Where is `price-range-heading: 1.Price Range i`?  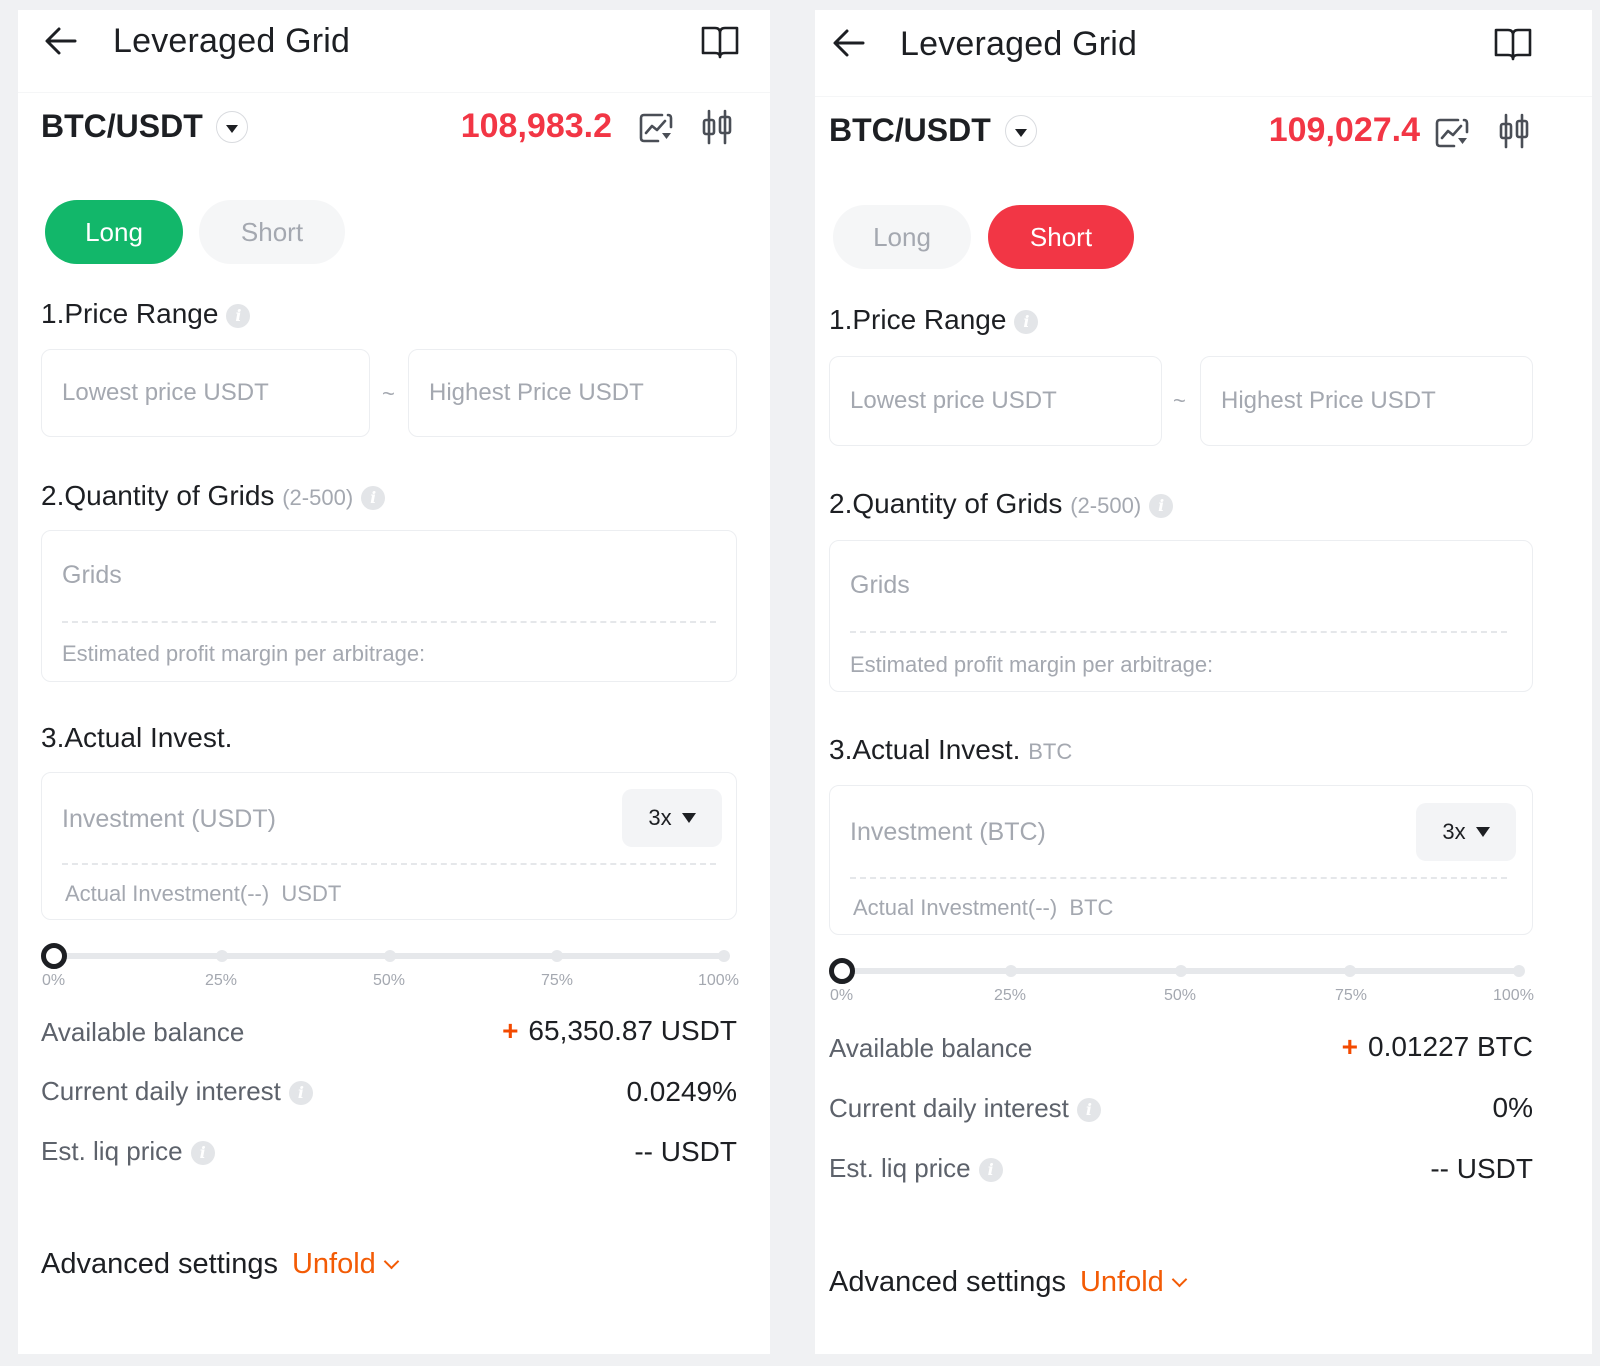
price-range-heading: 1.Price Range i is located at coordinates (146, 314).